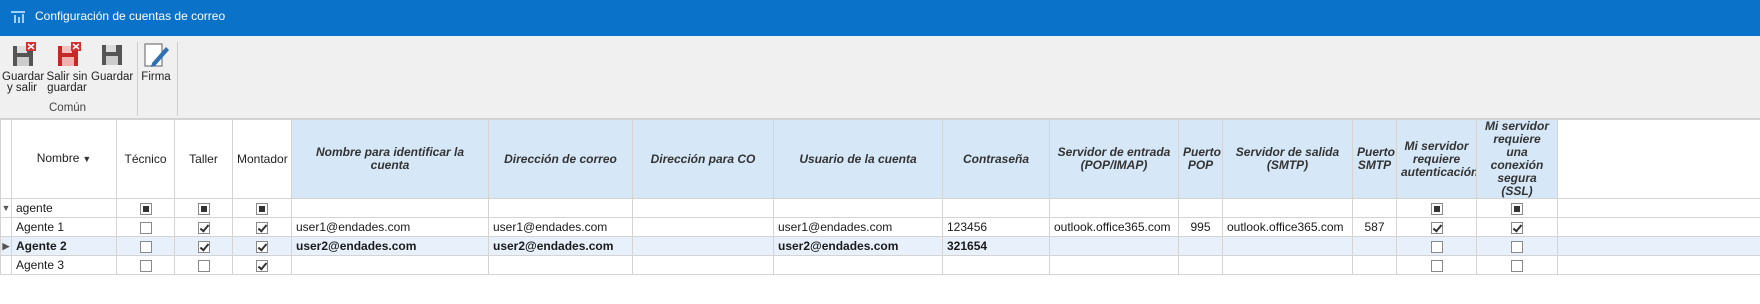 This screenshot has width=1760, height=304. What do you see at coordinates (112, 71) in the screenshot?
I see `save-button: Guardar` at bounding box center [112, 71].